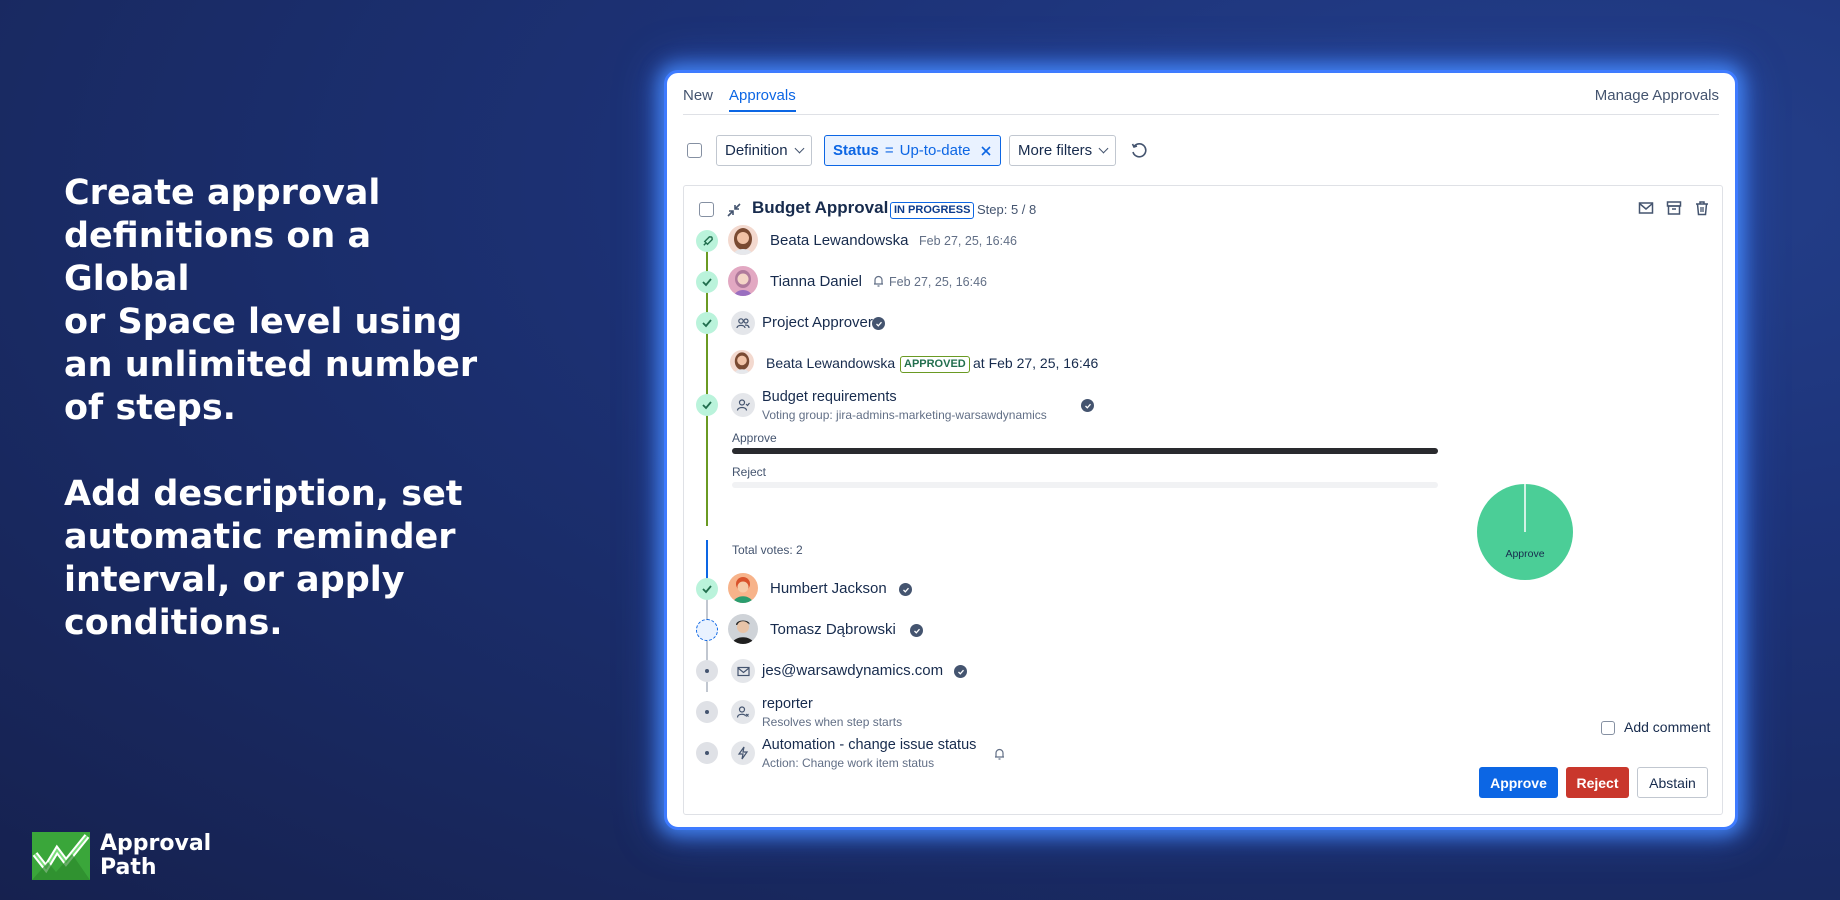 Image resolution: width=1840 pixels, height=900 pixels. Describe the element at coordinates (1201, 101) in the screenshot. I see `tab-bar: New Approvals Manage Approvals` at that location.